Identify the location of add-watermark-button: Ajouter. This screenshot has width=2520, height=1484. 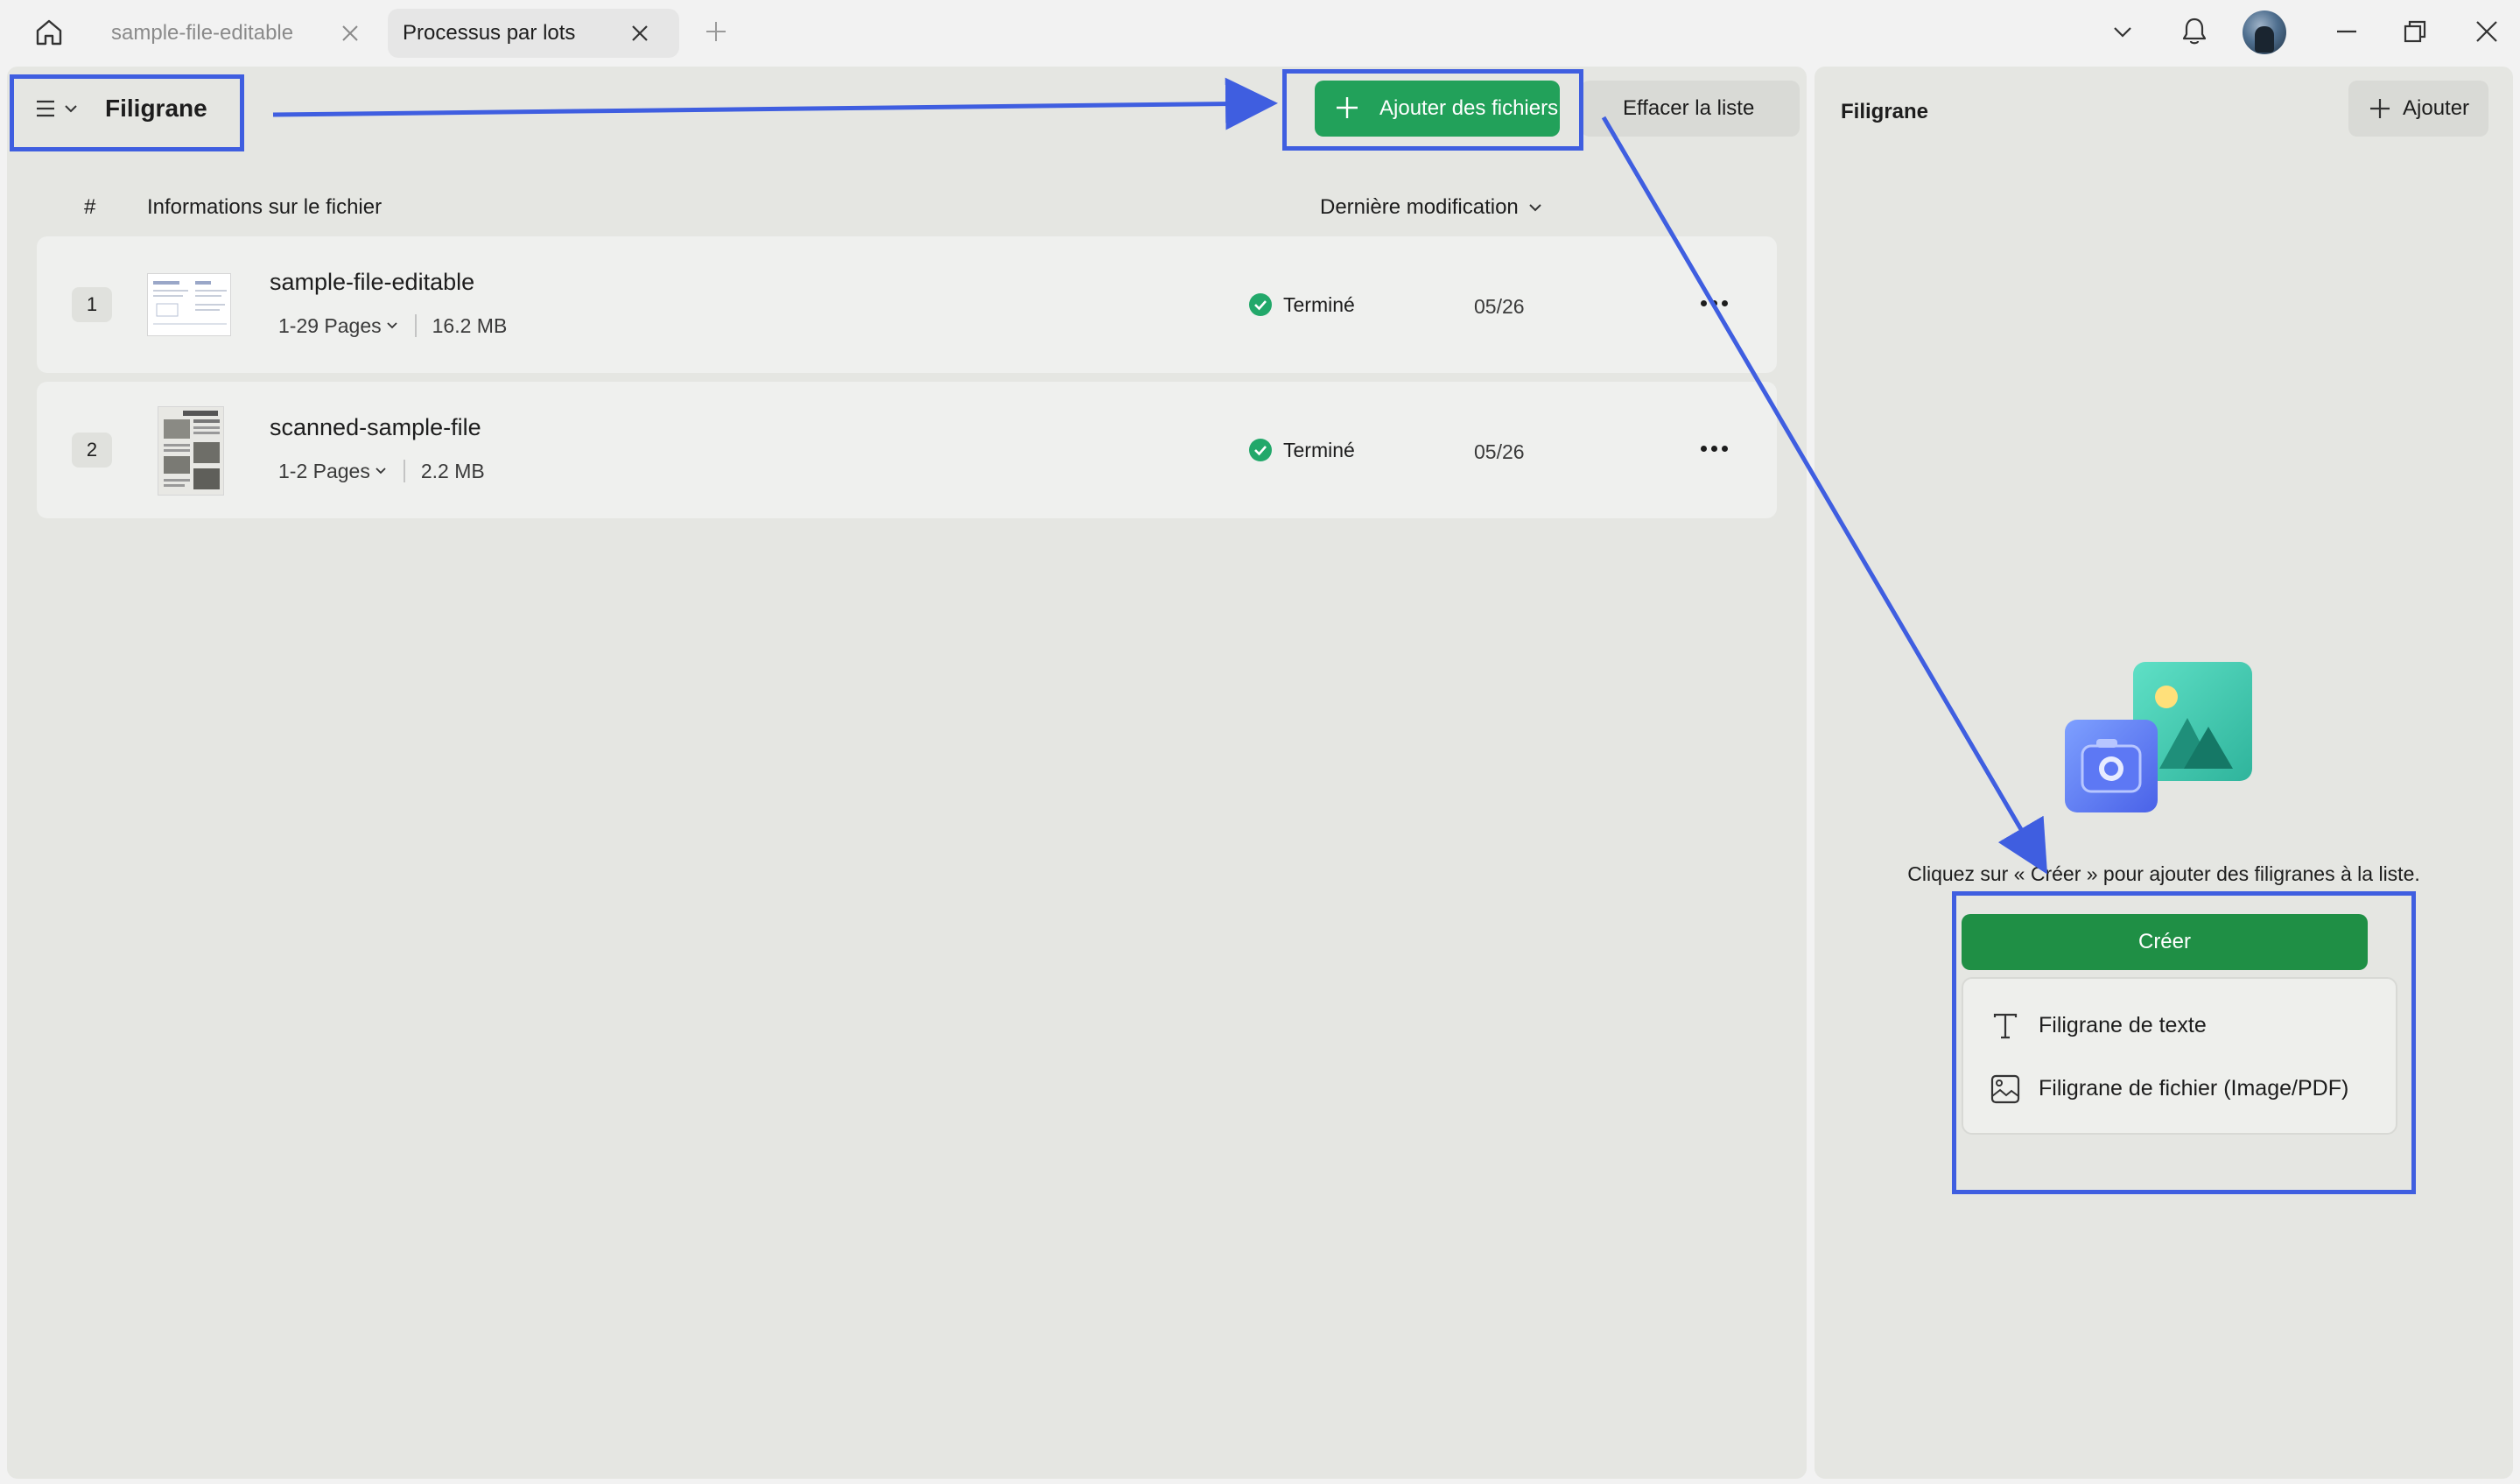
(2418, 109).